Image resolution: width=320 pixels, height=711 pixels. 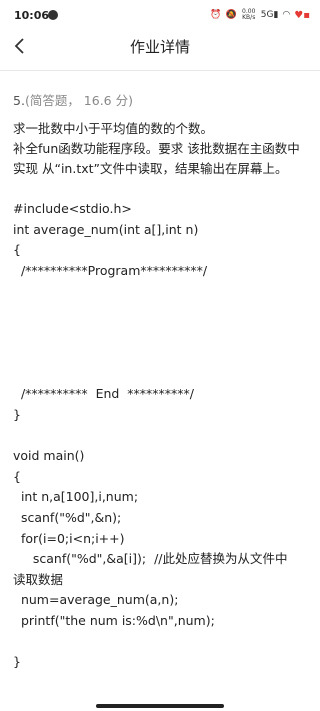 What do you see at coordinates (160, 70) in the screenshot?
I see `header-divider` at bounding box center [160, 70].